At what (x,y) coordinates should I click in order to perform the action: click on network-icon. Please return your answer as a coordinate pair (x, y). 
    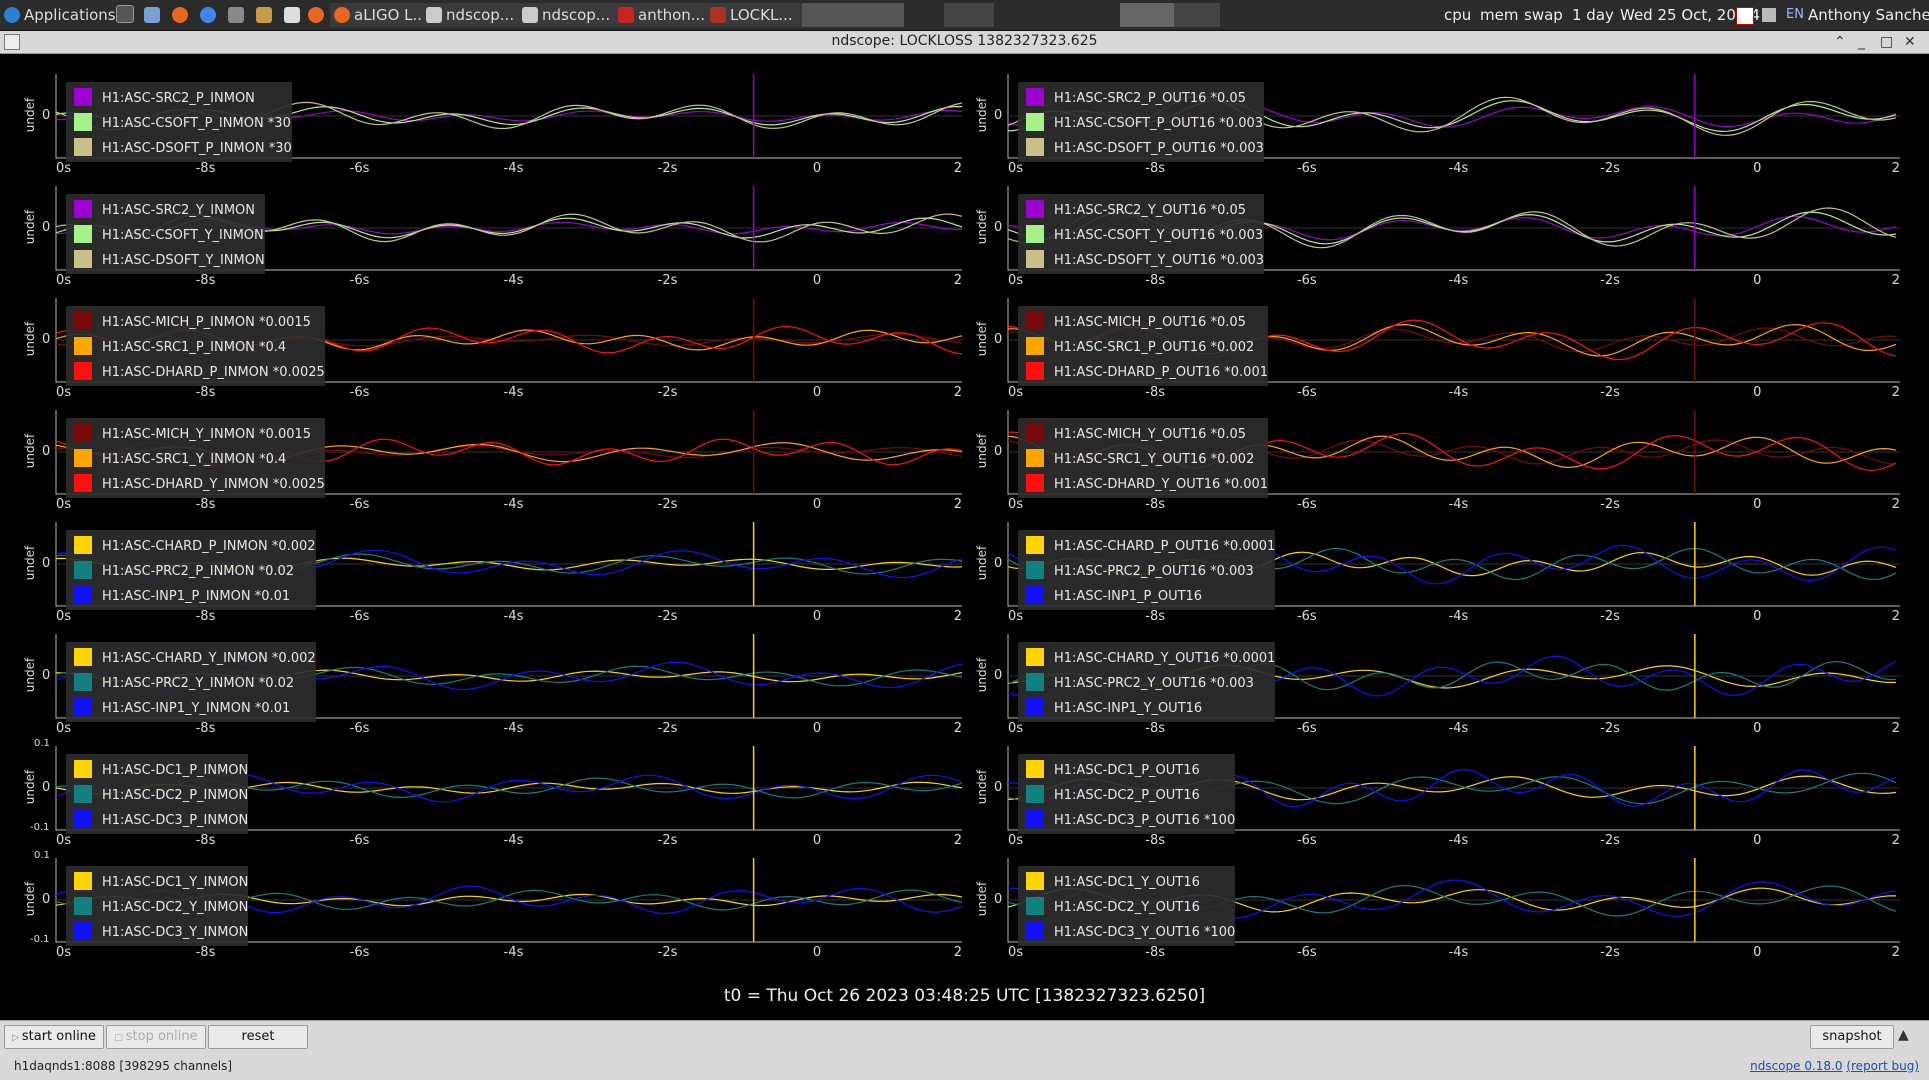
    Looking at the image, I should click on (1769, 15).